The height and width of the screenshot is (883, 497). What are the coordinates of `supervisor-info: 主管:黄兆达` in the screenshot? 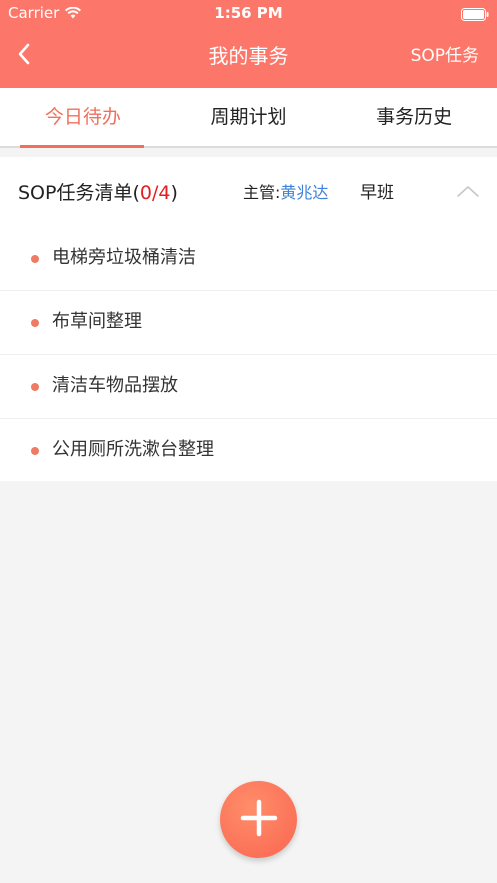 It's located at (285, 193).